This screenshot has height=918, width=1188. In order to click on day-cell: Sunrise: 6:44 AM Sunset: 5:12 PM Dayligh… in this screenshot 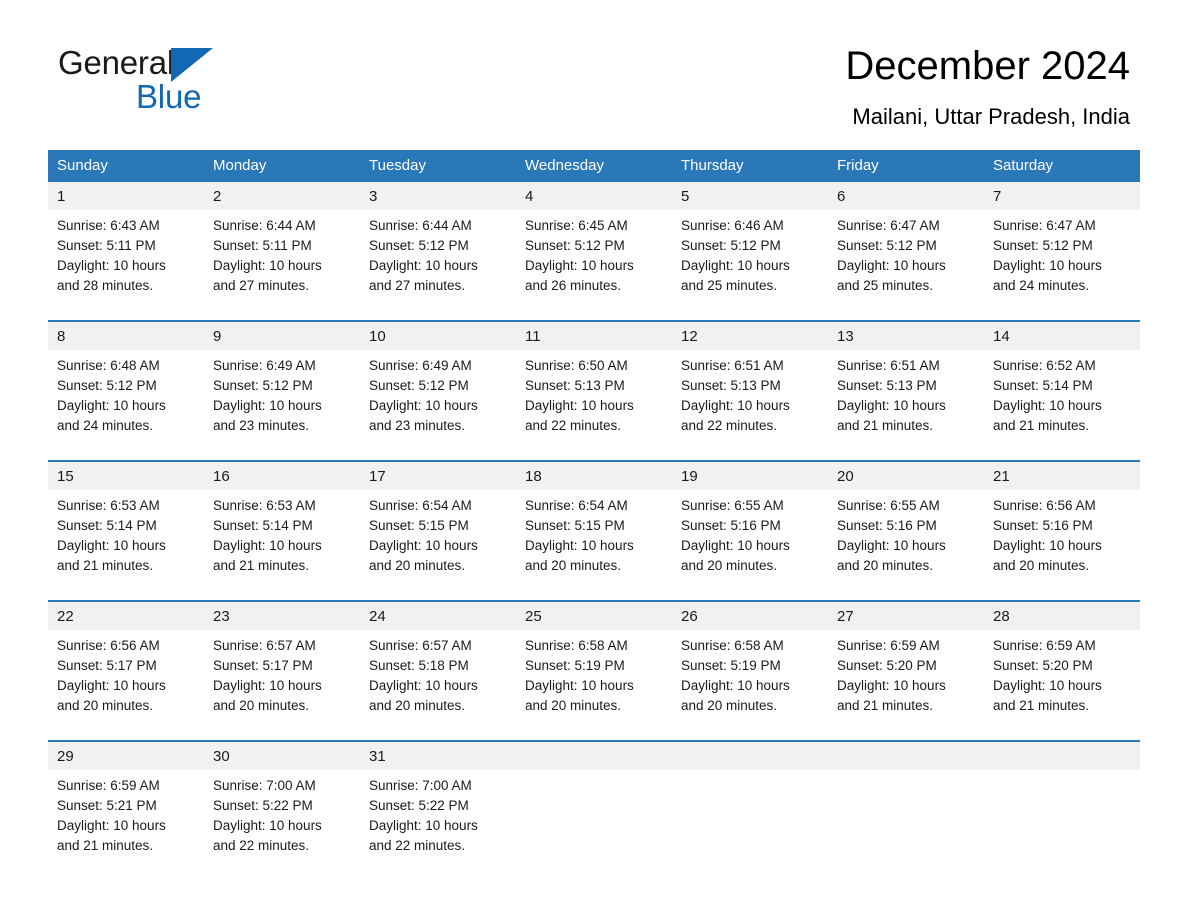, I will do `click(438, 265)`.